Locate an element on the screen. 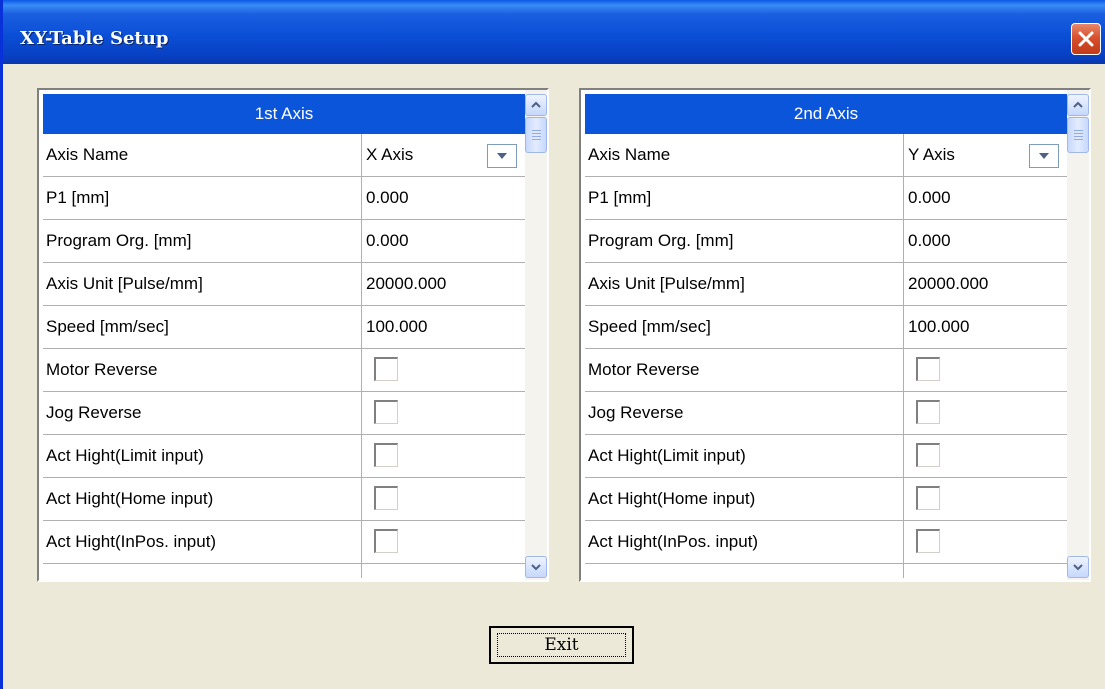 Image resolution: width=1105 pixels, height=689 pixels. title-bar: XY-Table Setup is located at coordinates (552, 32).